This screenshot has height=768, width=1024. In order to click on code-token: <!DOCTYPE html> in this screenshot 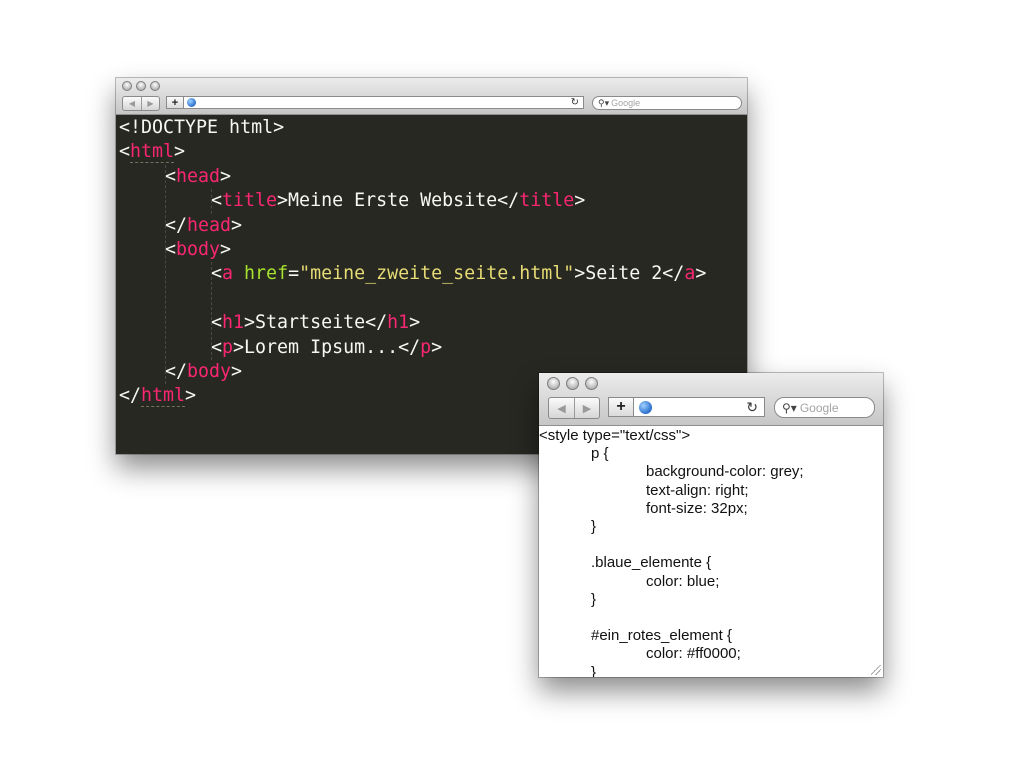, I will do `click(202, 127)`.